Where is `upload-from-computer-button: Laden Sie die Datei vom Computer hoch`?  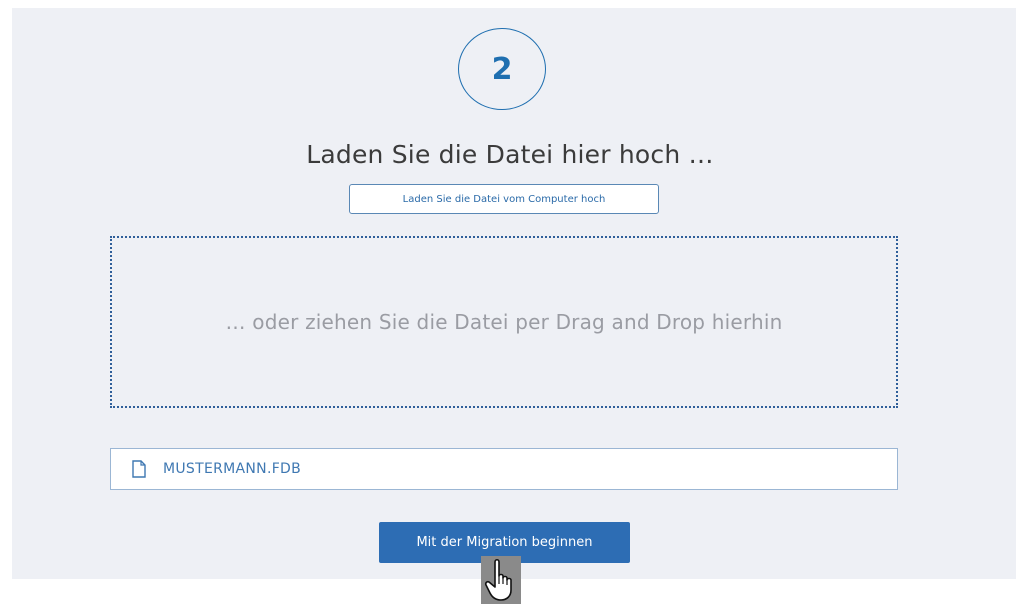 upload-from-computer-button: Laden Sie die Datei vom Computer hoch is located at coordinates (504, 199).